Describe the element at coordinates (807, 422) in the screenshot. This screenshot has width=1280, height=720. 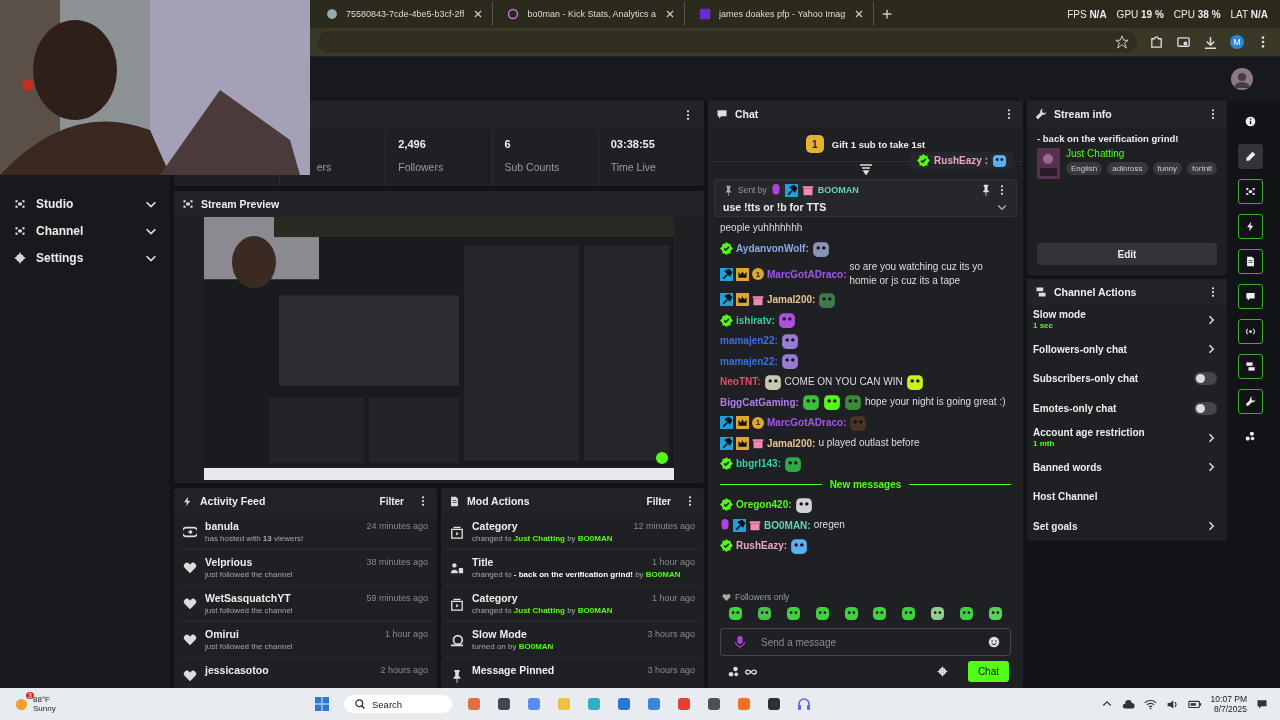
I see `chat-username: MarcGotADraco:` at that location.